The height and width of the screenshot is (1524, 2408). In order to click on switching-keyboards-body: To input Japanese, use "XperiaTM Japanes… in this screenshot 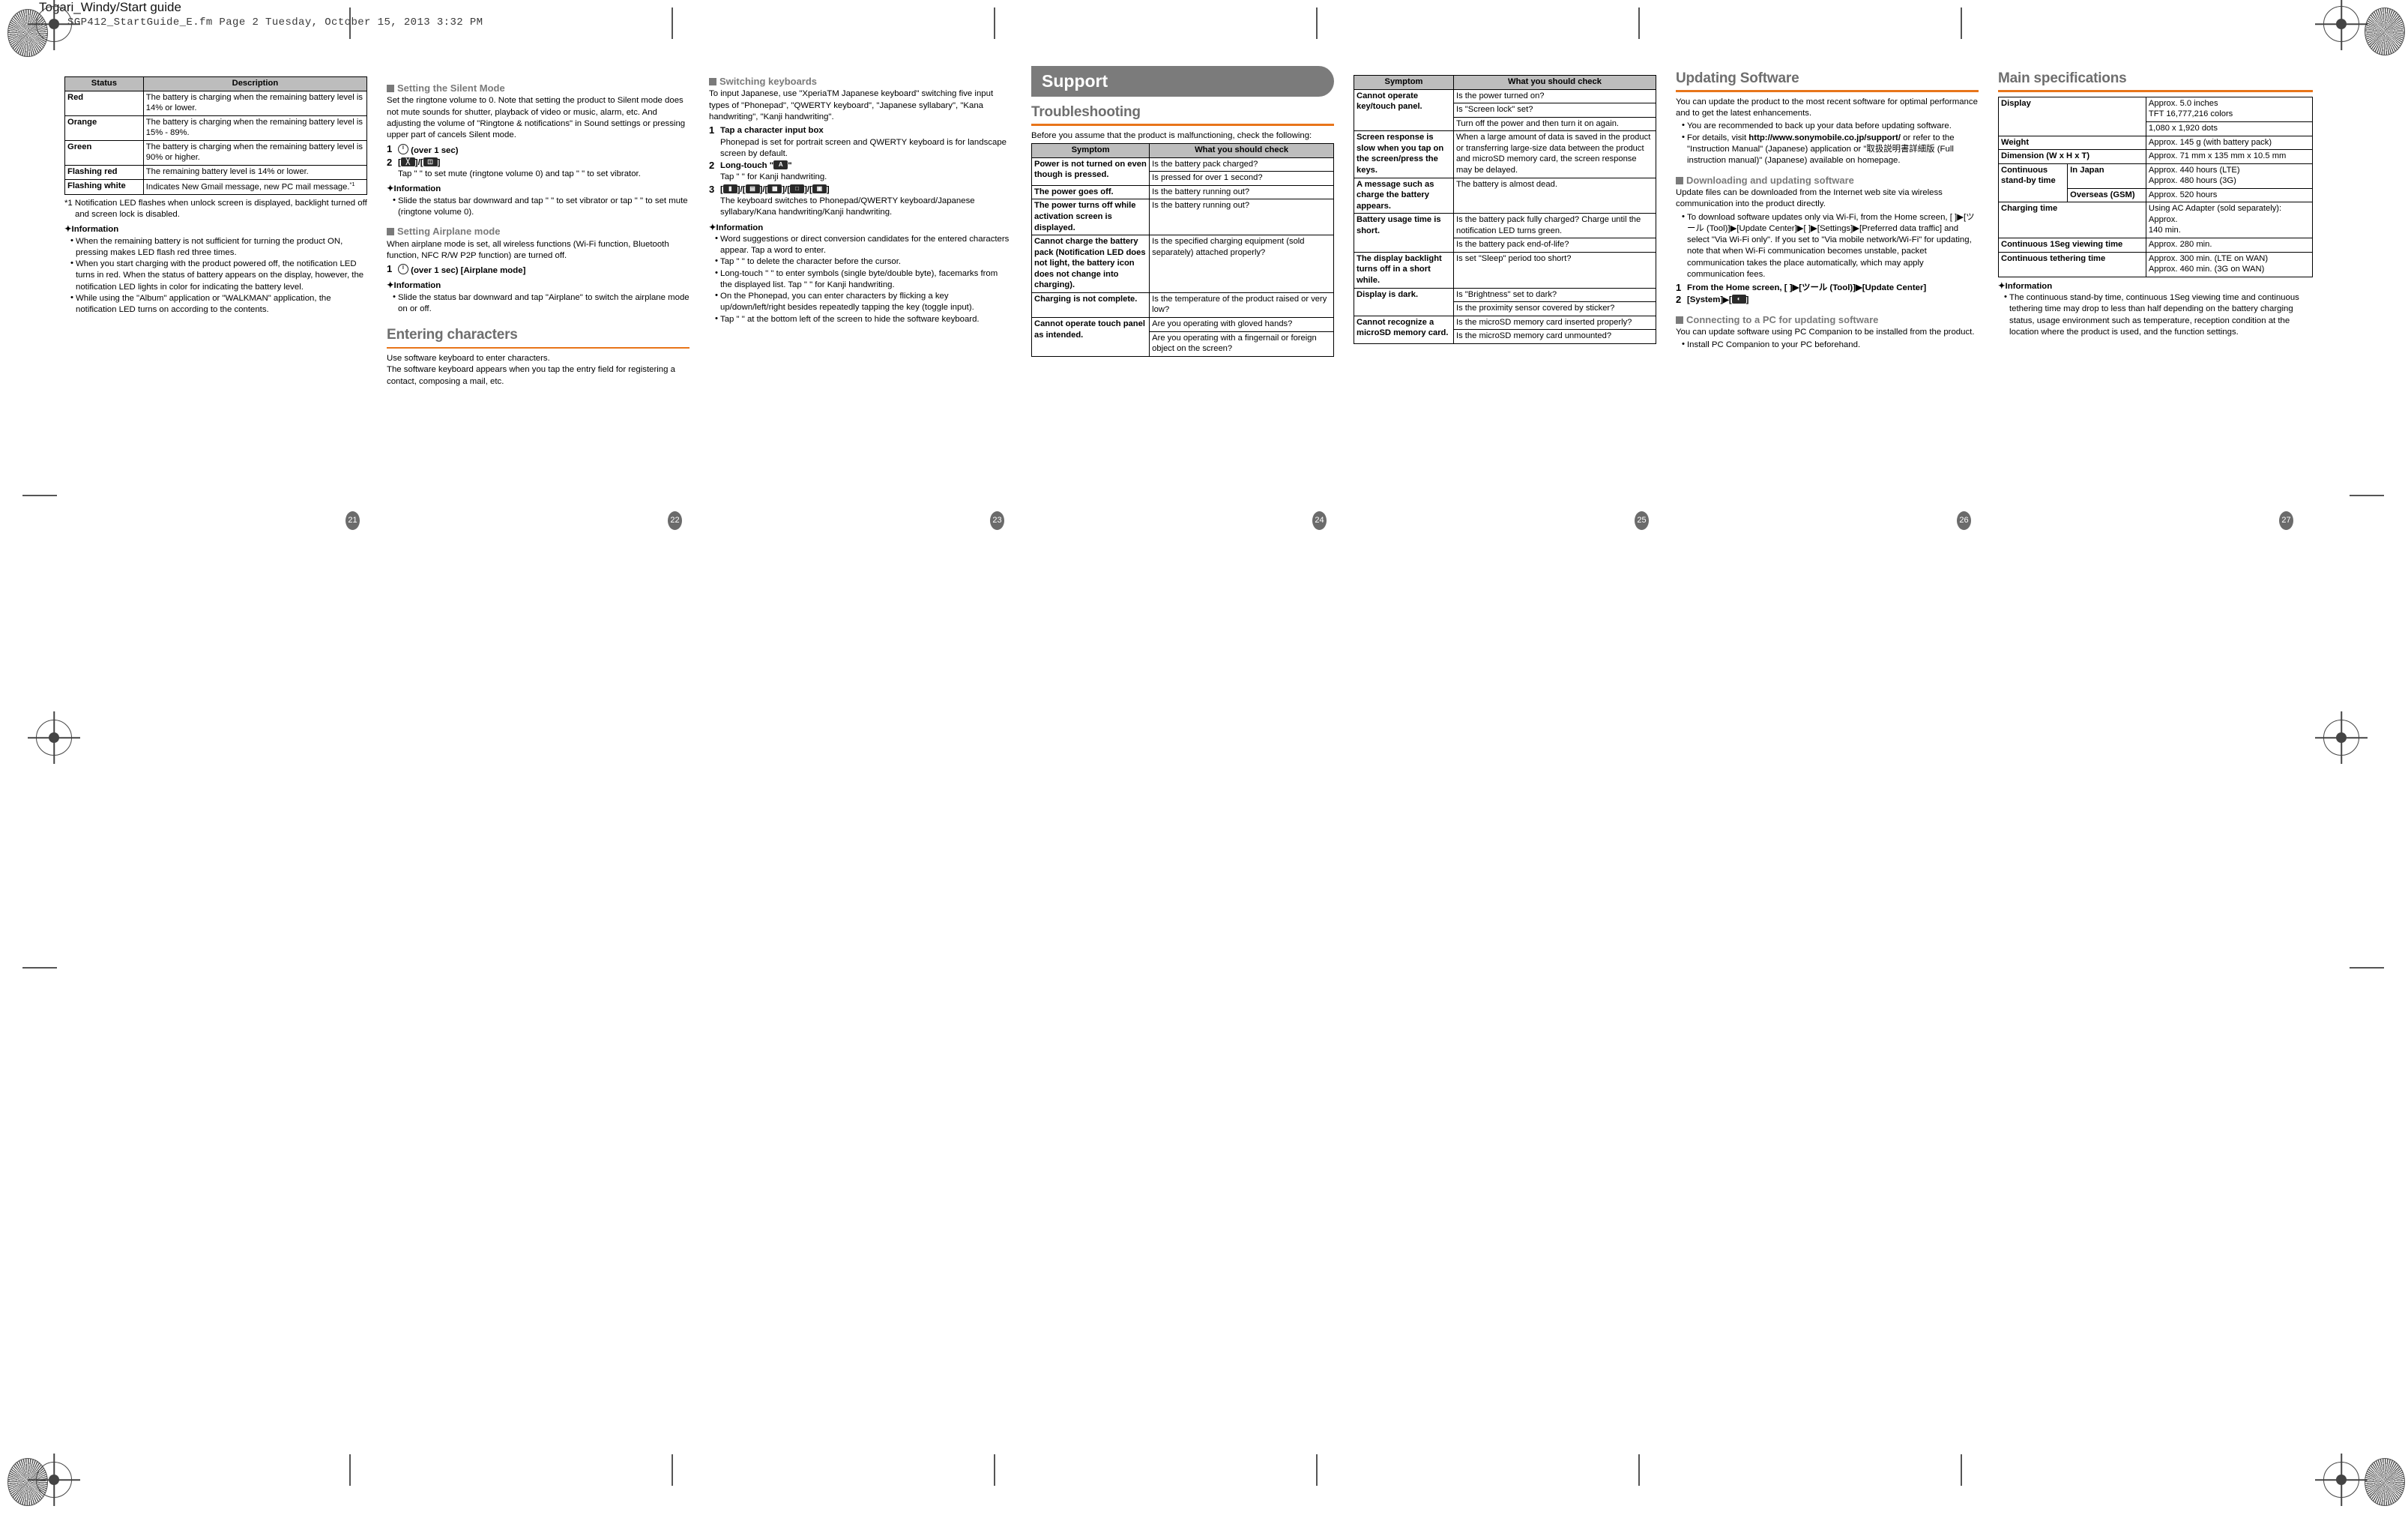, I will do `click(851, 105)`.